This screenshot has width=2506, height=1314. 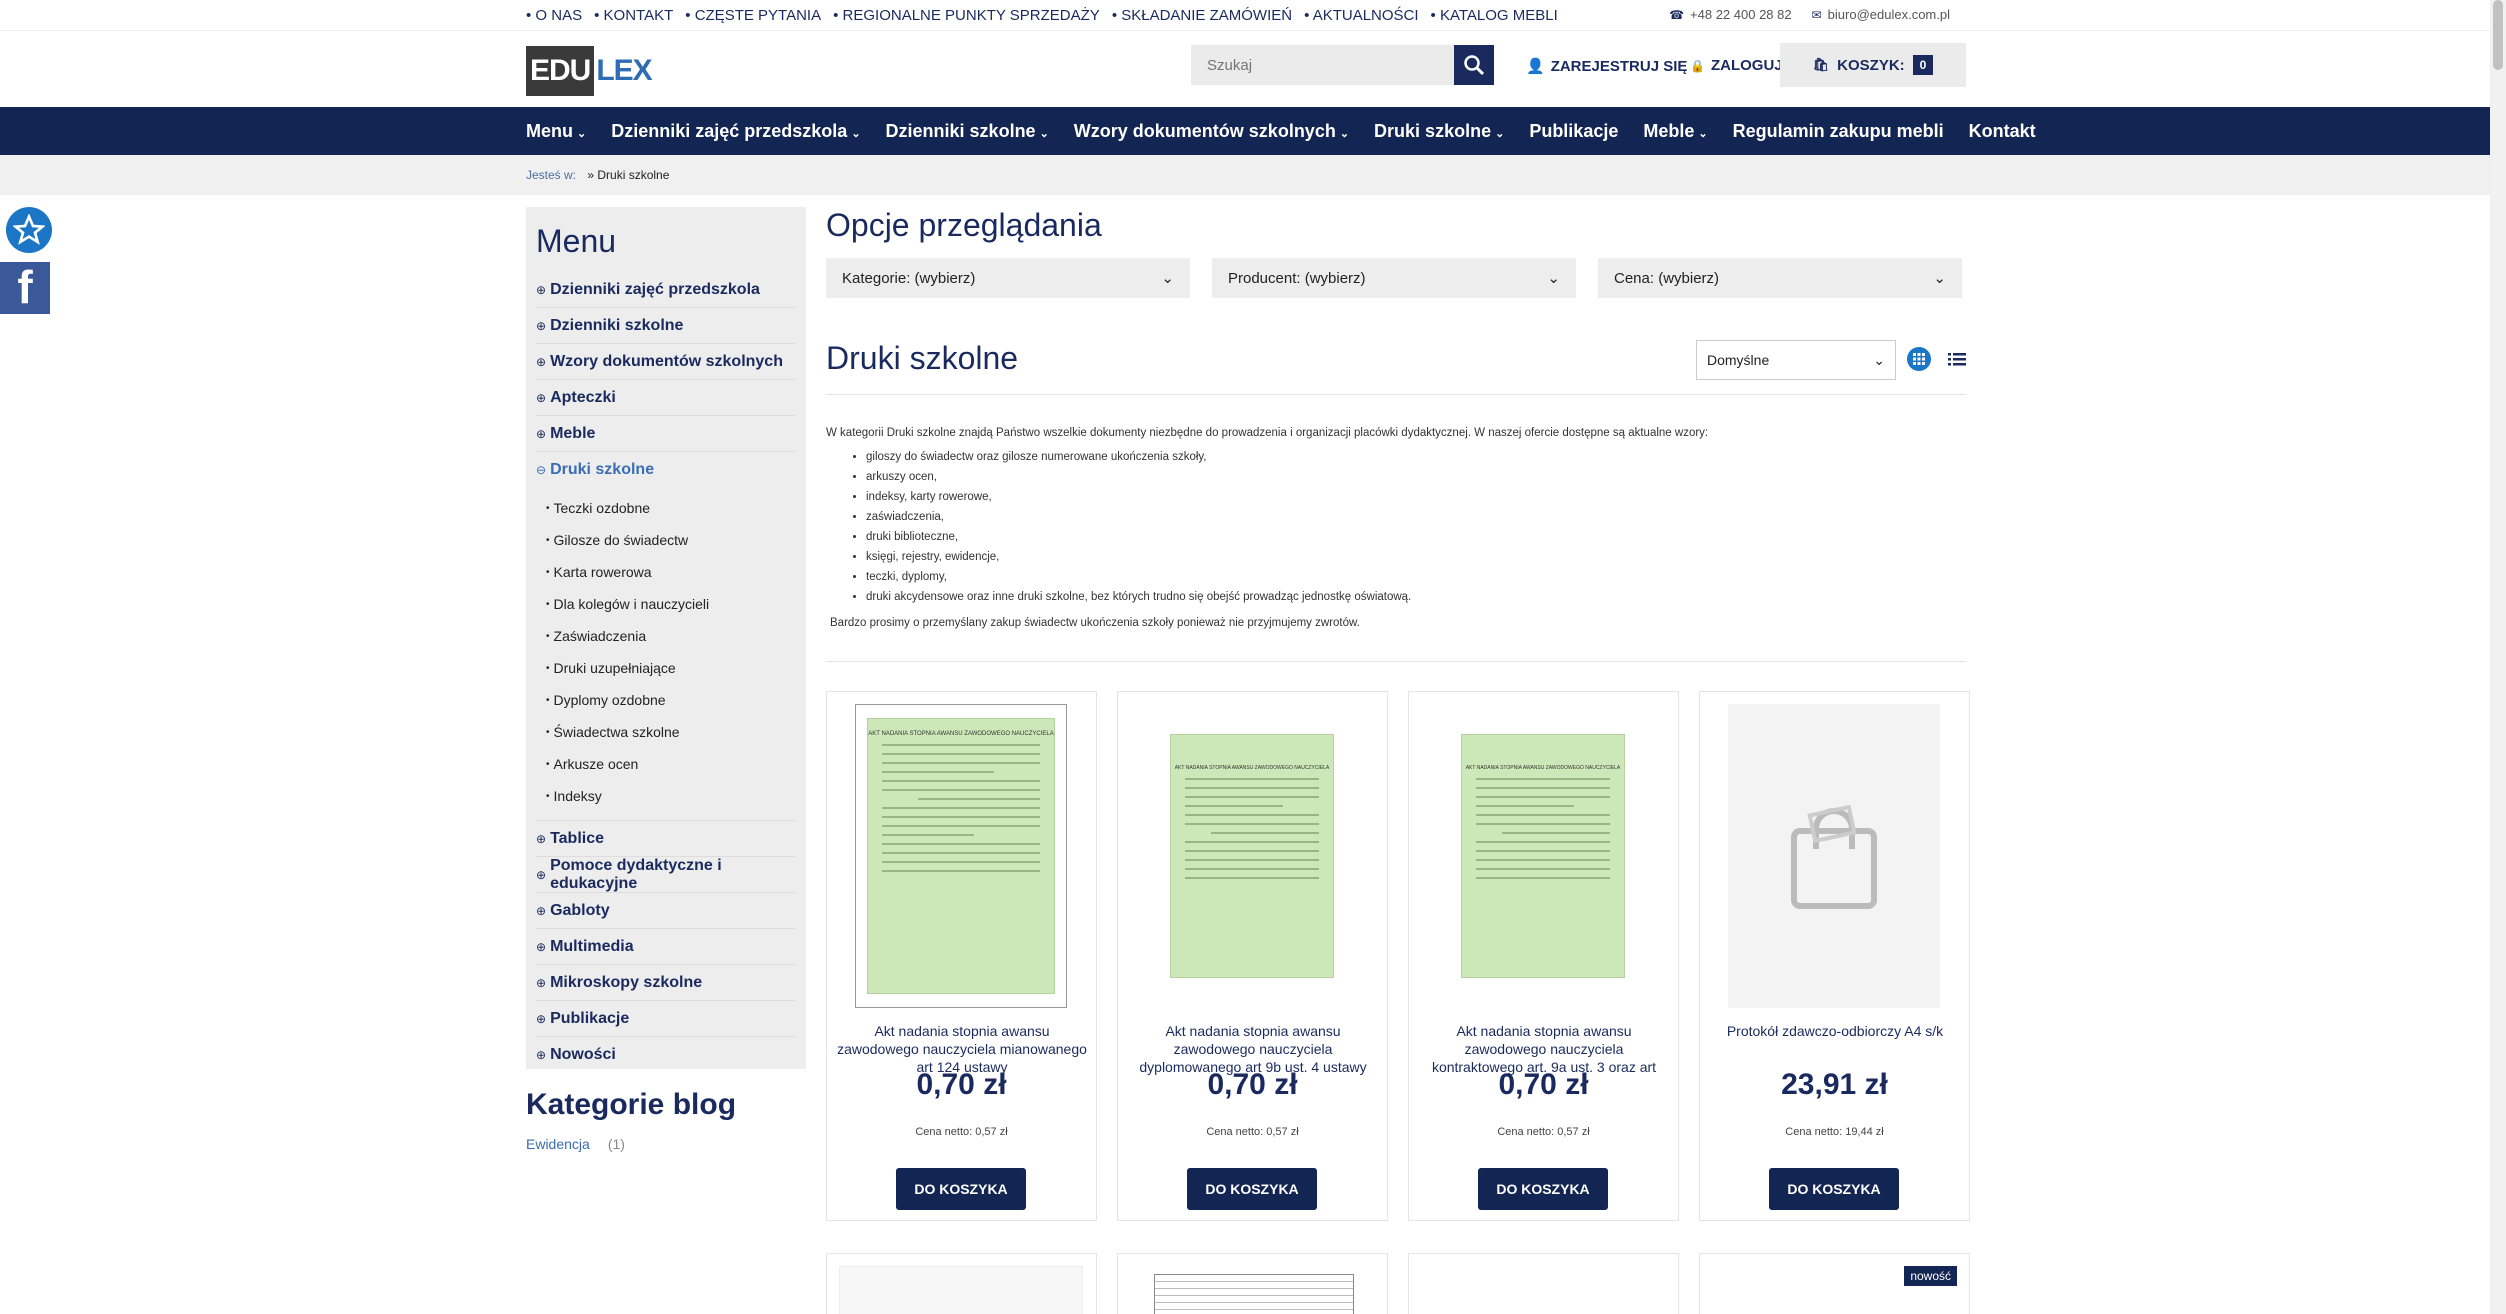 What do you see at coordinates (1394, 278) in the screenshot?
I see `filter-producer: Producent: (wybierz) ⌄` at bounding box center [1394, 278].